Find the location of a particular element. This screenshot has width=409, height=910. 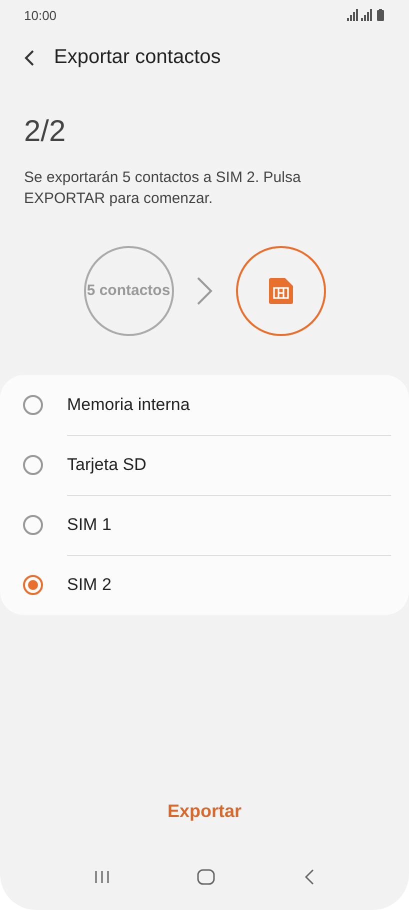

recent-apps-icon is located at coordinates (102, 877).